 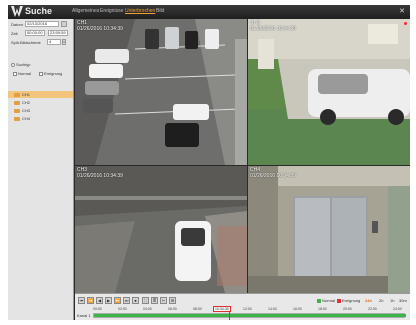 I want to click on skip-forward-button: ⏭, so click(x=126, y=300).